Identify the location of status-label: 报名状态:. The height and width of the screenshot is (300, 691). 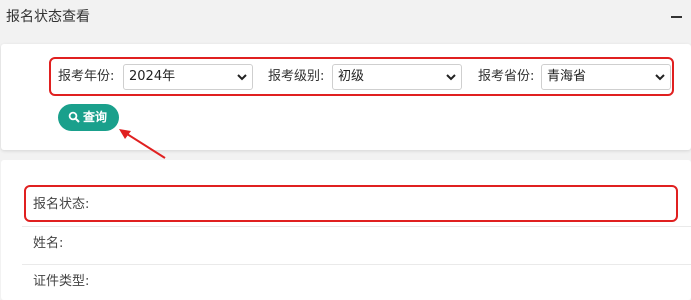
(61, 204).